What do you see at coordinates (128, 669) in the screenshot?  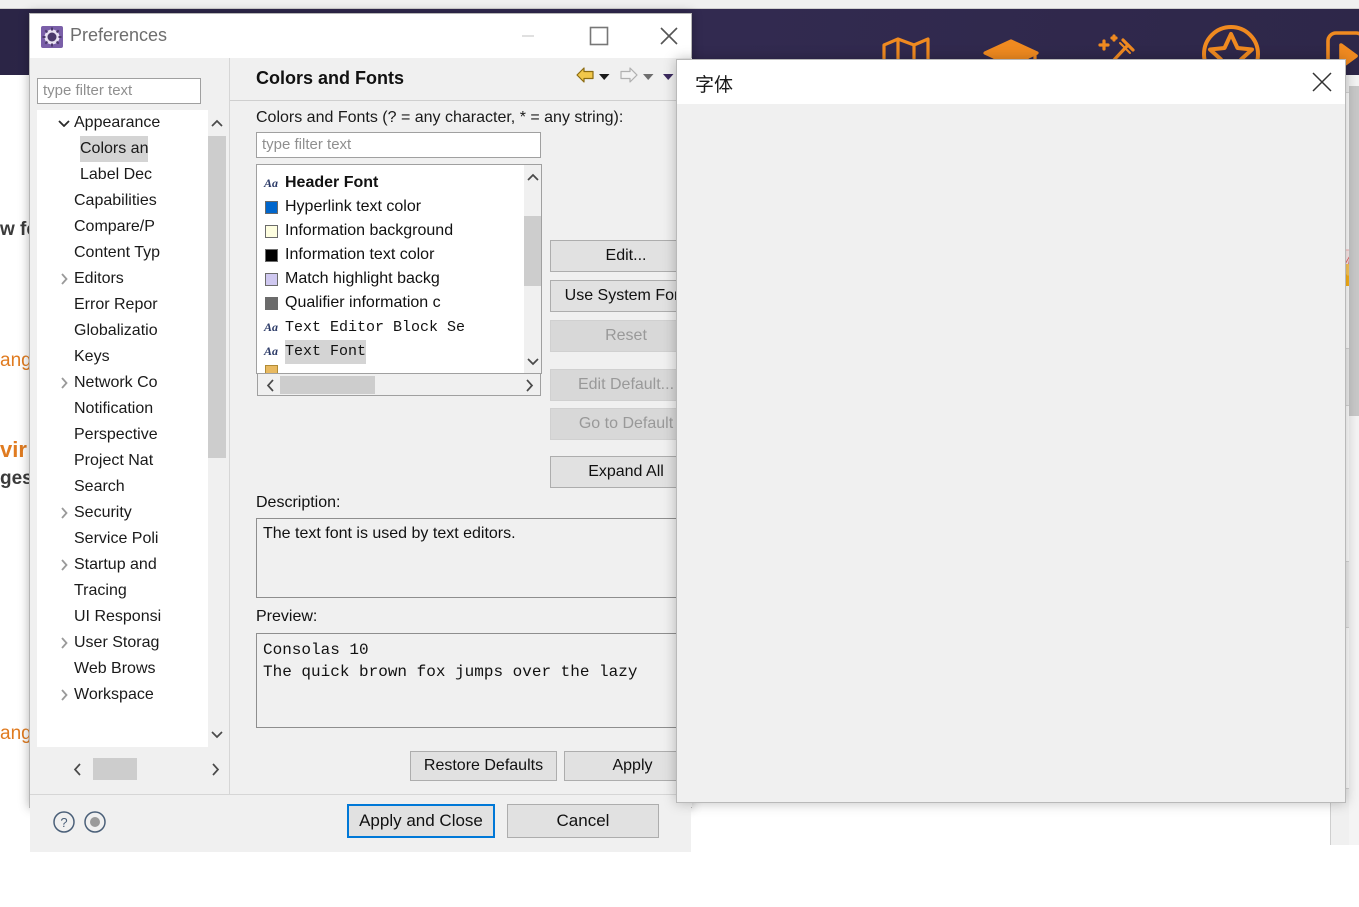 I see `sidebar-item-web-brows: Web Brows` at bounding box center [128, 669].